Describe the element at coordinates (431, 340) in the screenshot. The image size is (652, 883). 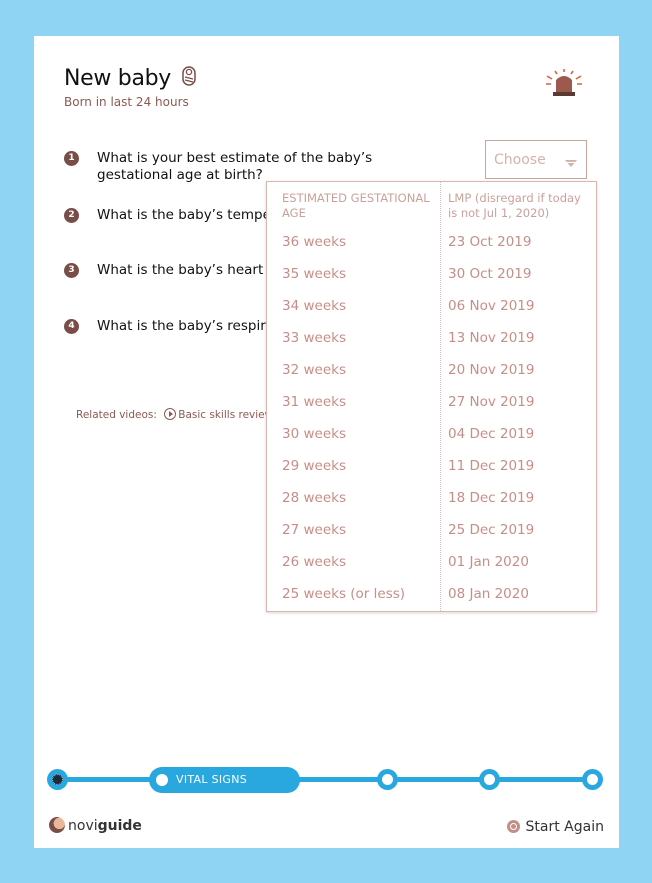
I see `dropdown-option: 33 weeks 13 Nov 2019` at that location.